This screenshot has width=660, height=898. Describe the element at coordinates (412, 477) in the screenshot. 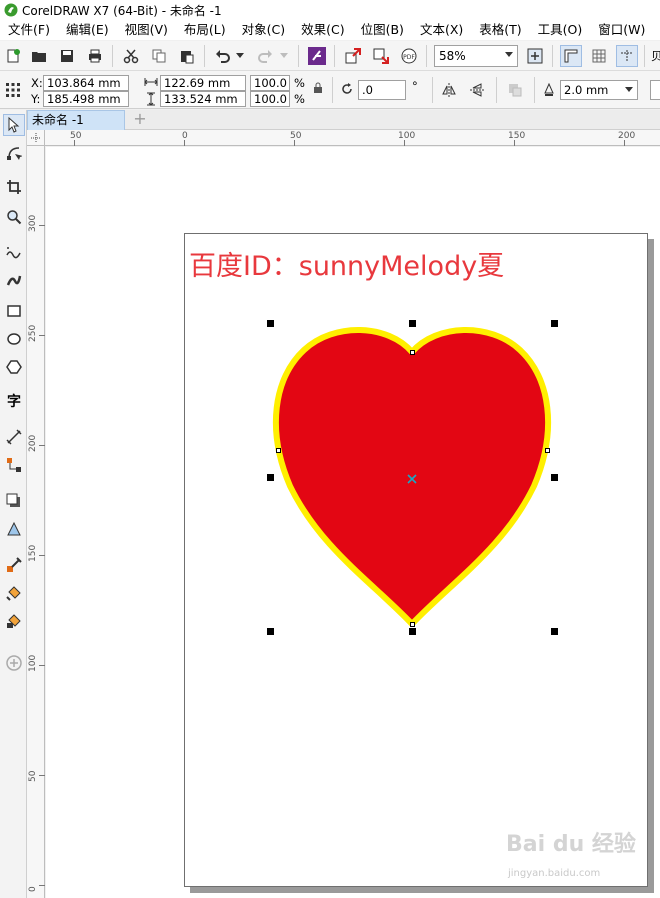

I see `heart-shape` at that location.